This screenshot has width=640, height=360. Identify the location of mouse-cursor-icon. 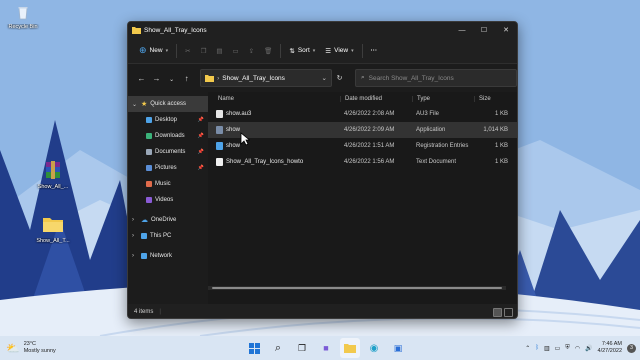
(245, 139).